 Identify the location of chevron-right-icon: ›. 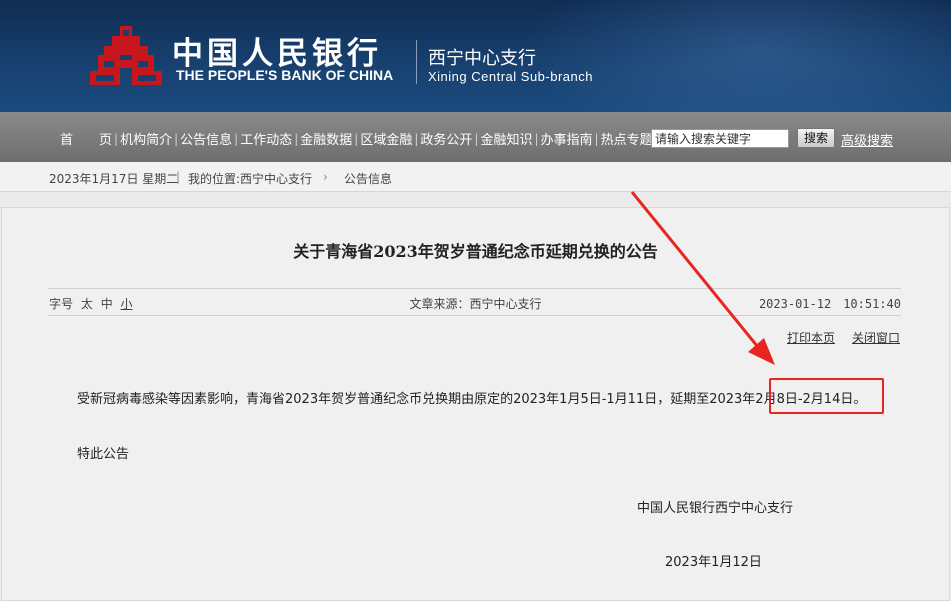
(325, 177).